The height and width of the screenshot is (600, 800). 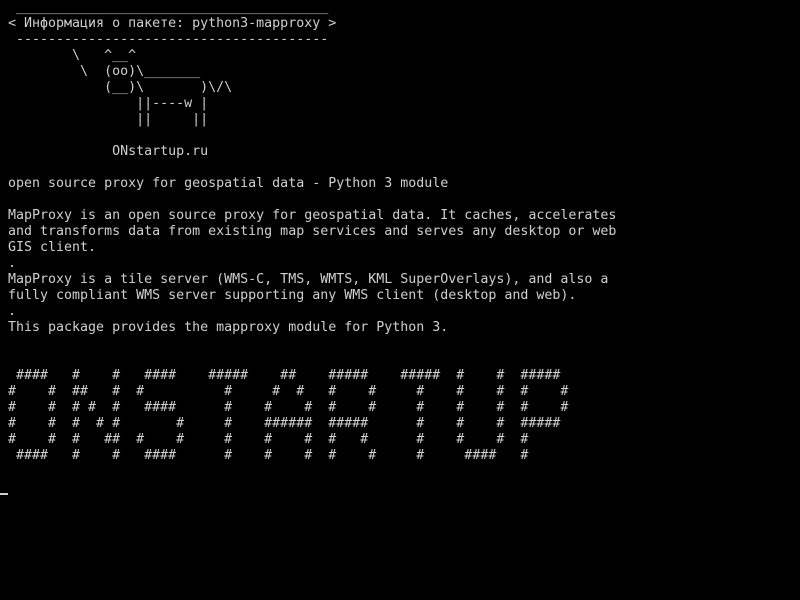 I want to click on package-description-line: GIS client., so click(x=52, y=247).